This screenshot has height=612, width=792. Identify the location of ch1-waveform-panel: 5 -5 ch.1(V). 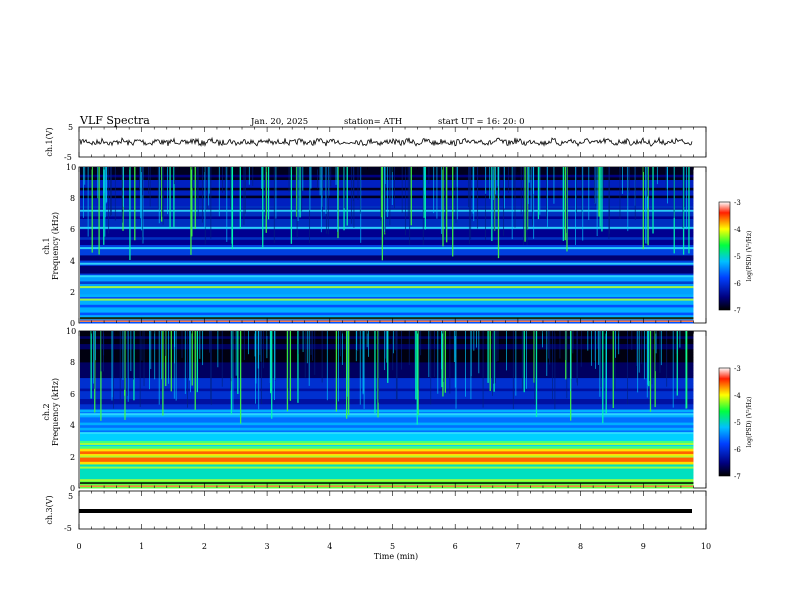
(376, 142).